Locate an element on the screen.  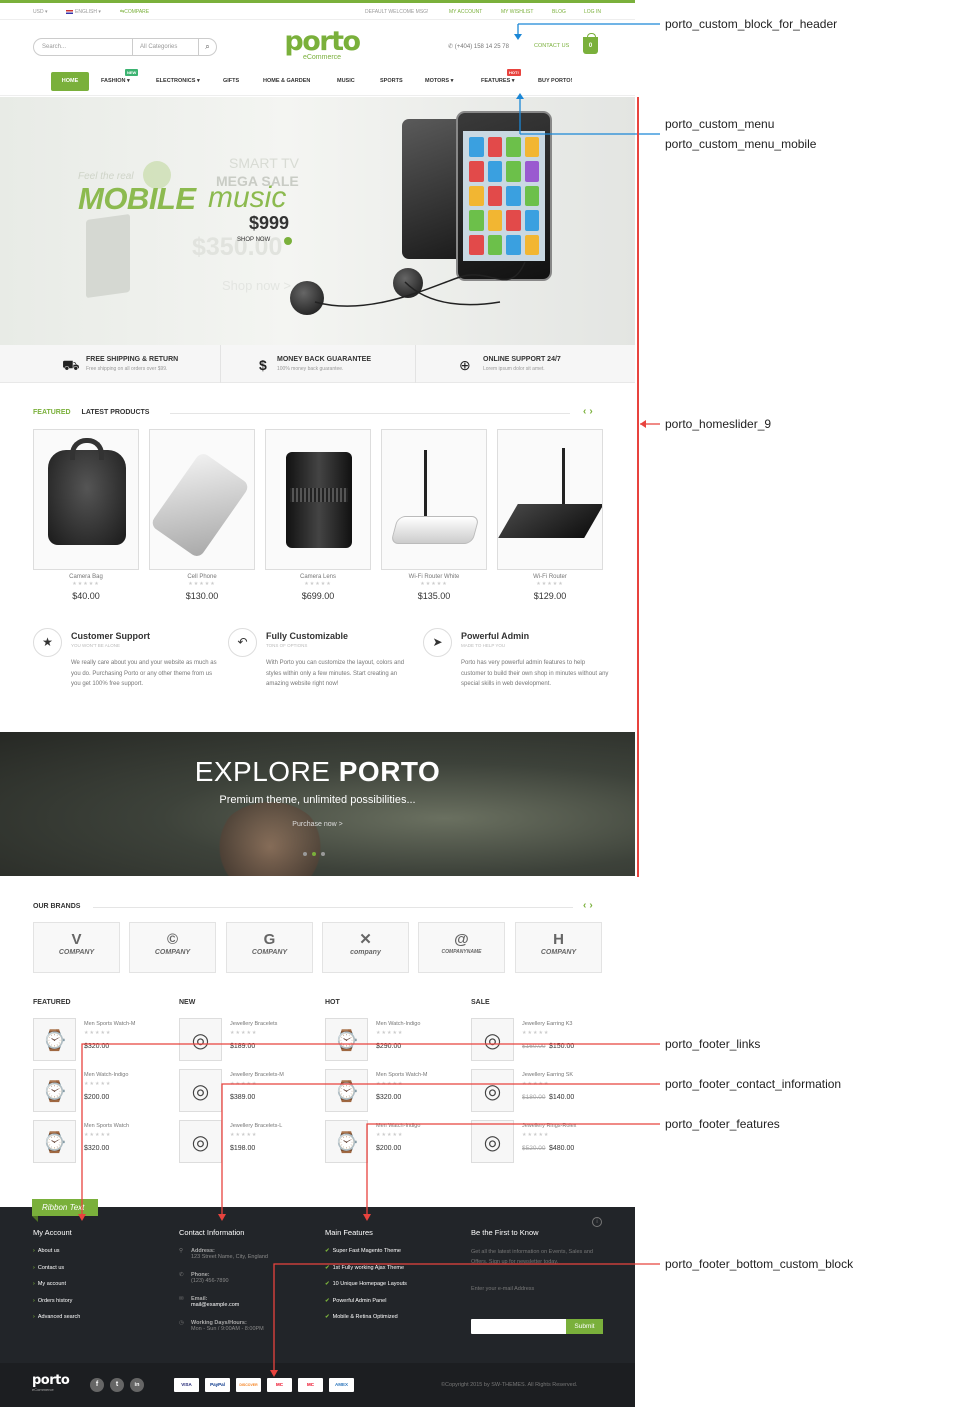
annotation-label: porto_footer_links is located at coordinates (713, 1044).